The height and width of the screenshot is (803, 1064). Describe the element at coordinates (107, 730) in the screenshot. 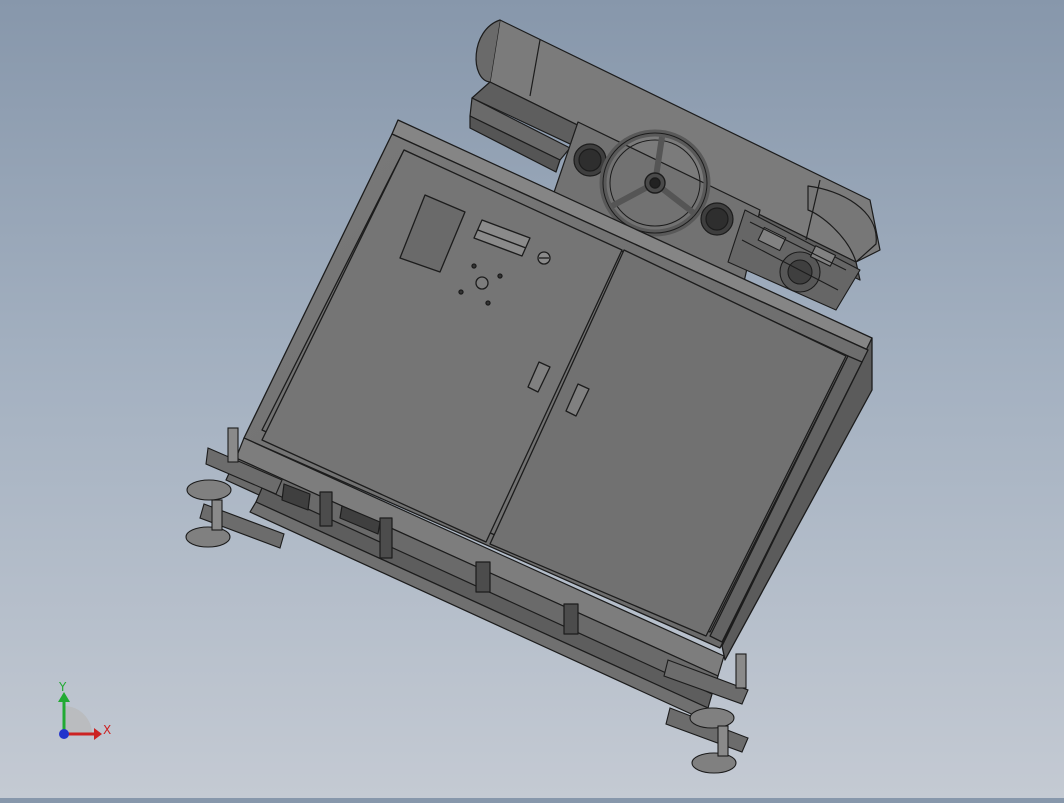

I see `x-axis-label: X` at that location.